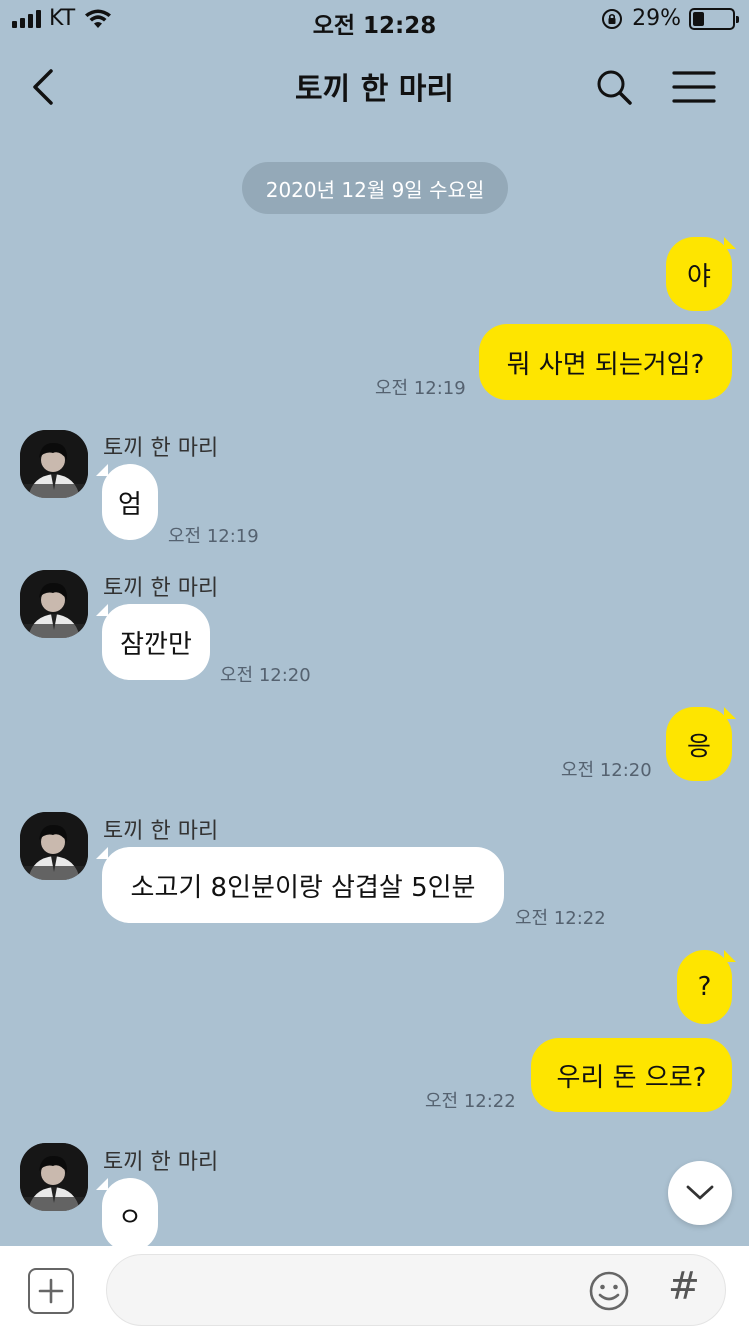 The width and height of the screenshot is (749, 1334). I want to click on emoji-button, so click(609, 1291).